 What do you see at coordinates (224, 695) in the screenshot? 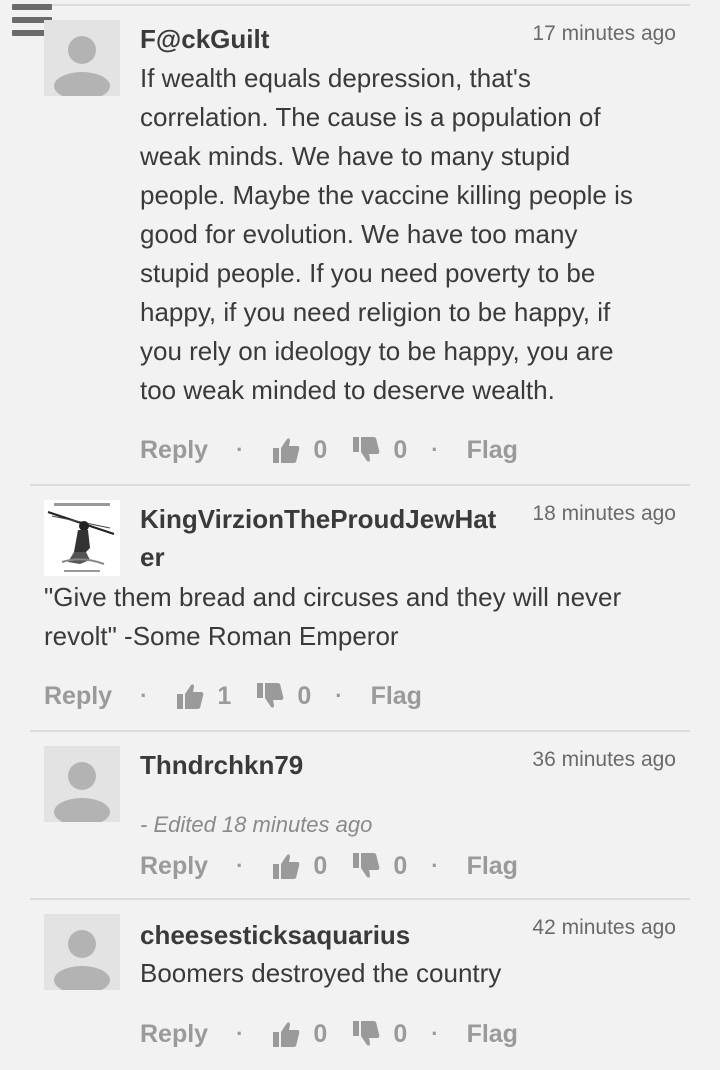
I see `like-count: 1` at bounding box center [224, 695].